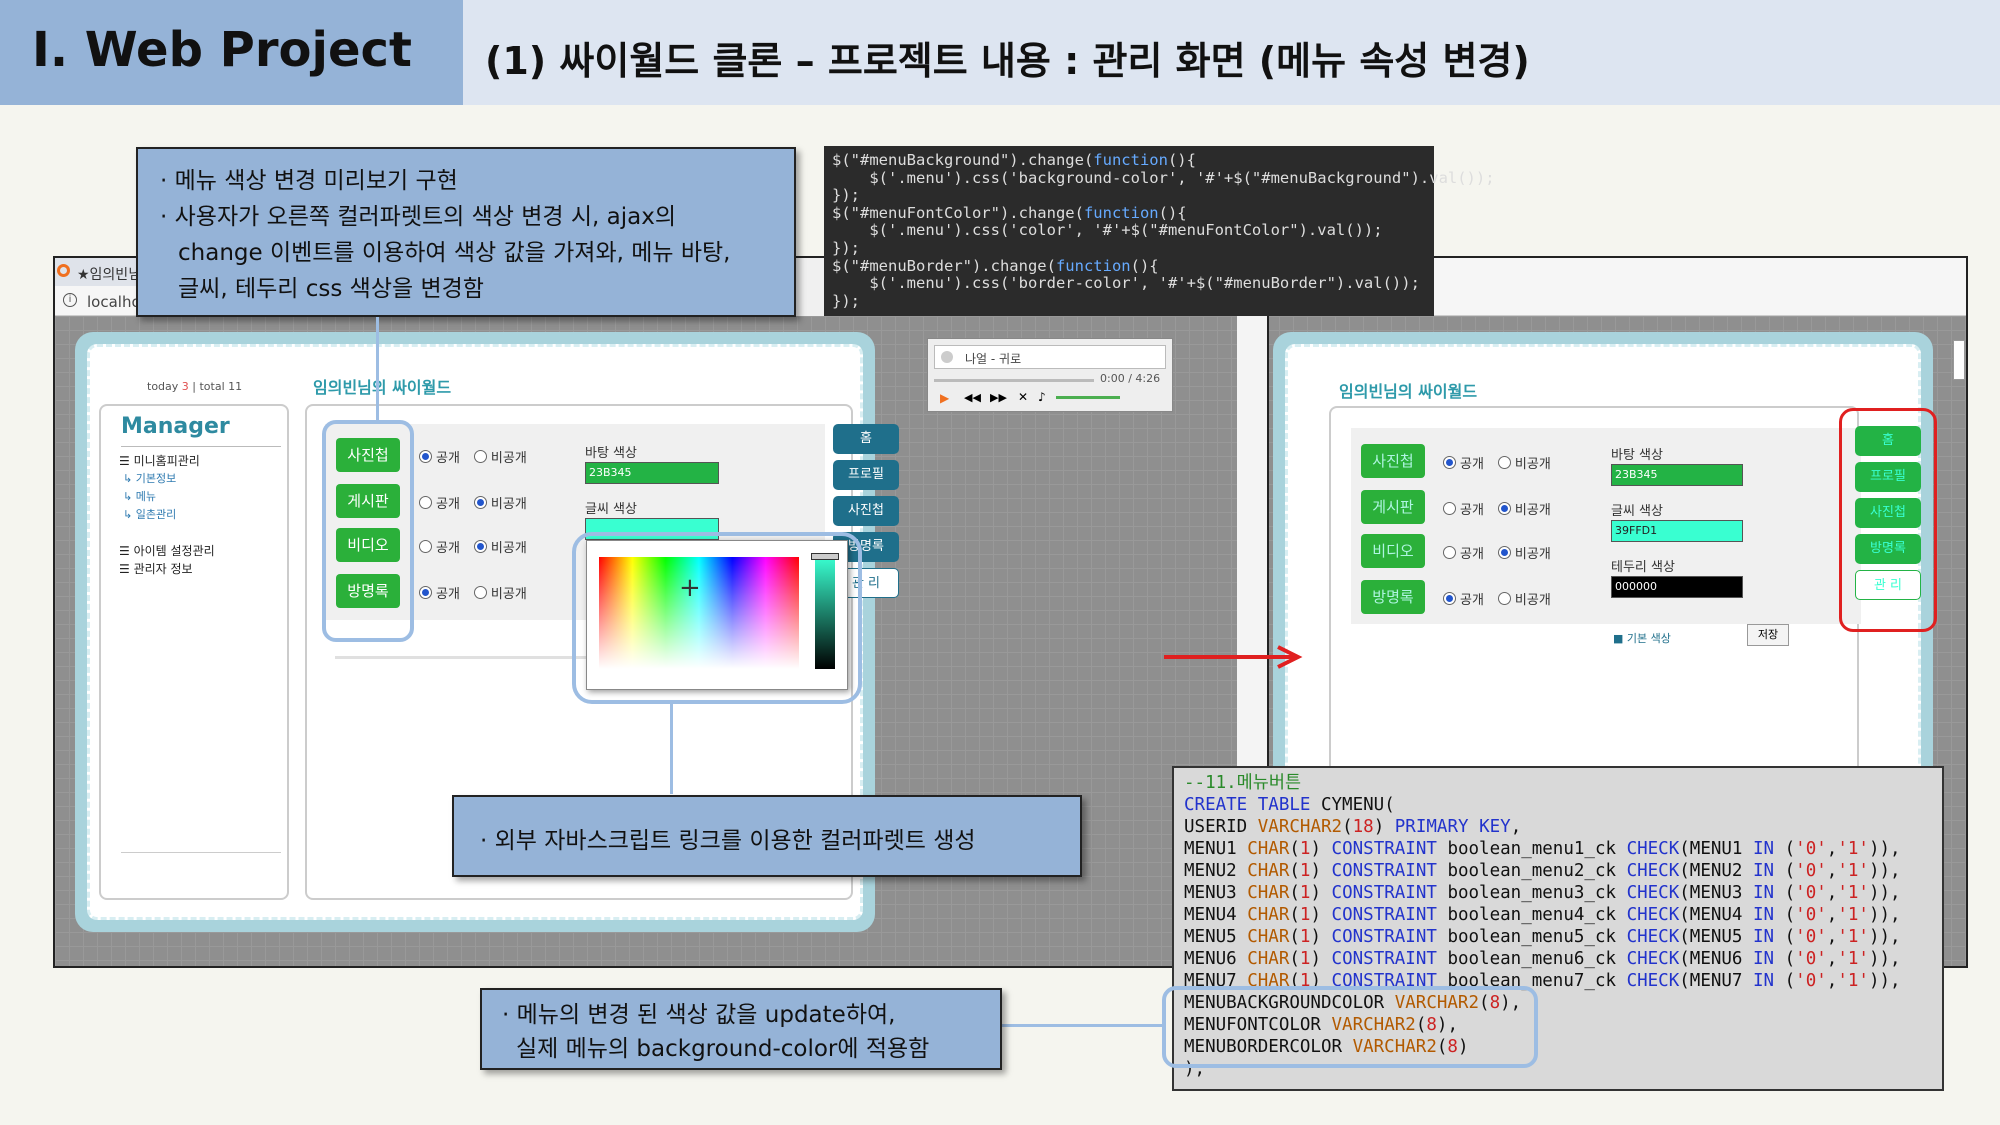  What do you see at coordinates (149, 478) in the screenshot?
I see `nav-item-basic-info: ↳ 기본정보` at bounding box center [149, 478].